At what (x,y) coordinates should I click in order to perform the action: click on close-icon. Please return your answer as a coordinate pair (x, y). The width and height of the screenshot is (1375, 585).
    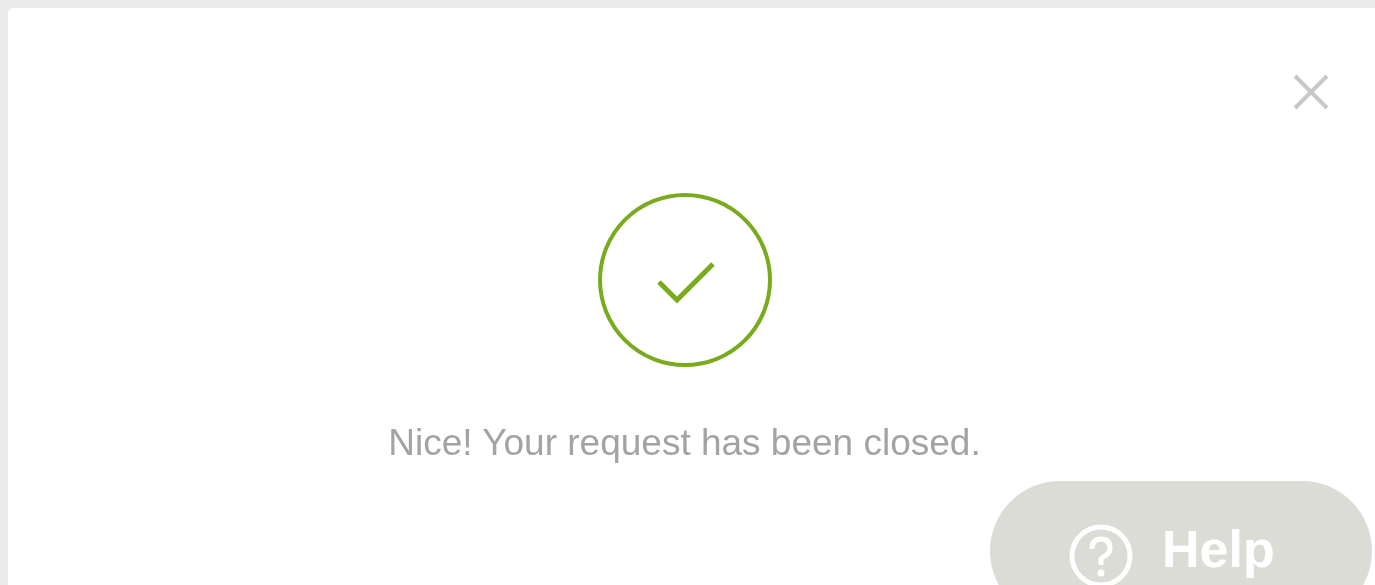
    Looking at the image, I should click on (1311, 92).